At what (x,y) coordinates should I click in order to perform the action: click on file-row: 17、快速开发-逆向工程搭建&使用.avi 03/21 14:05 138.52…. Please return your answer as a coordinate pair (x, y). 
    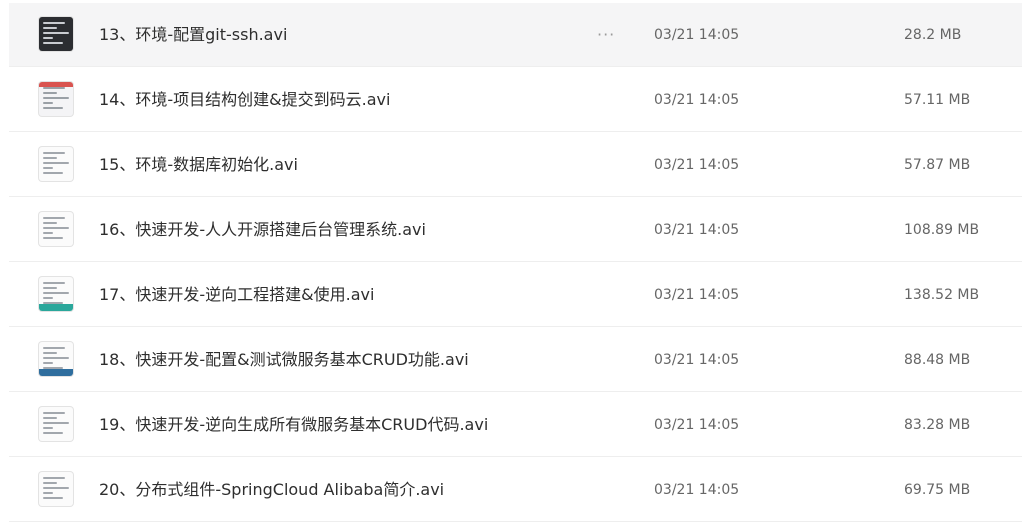
    Looking at the image, I should click on (515, 295).